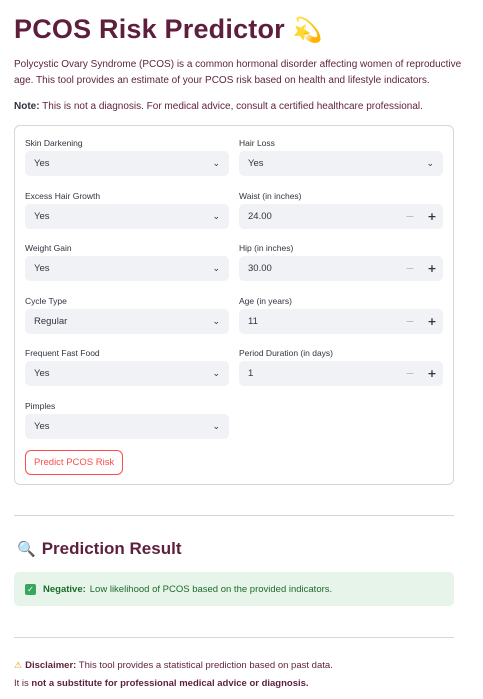  Describe the element at coordinates (63, 196) in the screenshot. I see `excess-hair-label: Excess Hair Growth` at that location.